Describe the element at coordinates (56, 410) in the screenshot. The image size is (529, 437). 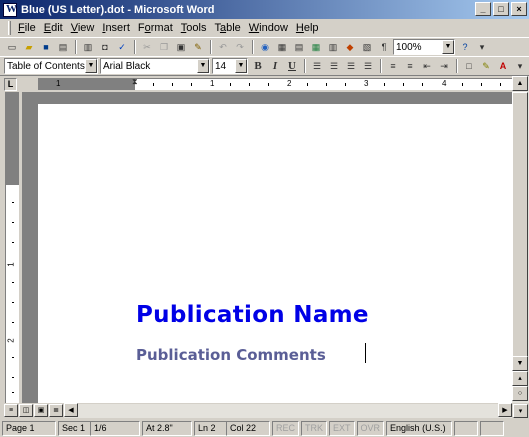
I see `outline-view-icon: ≣` at that location.